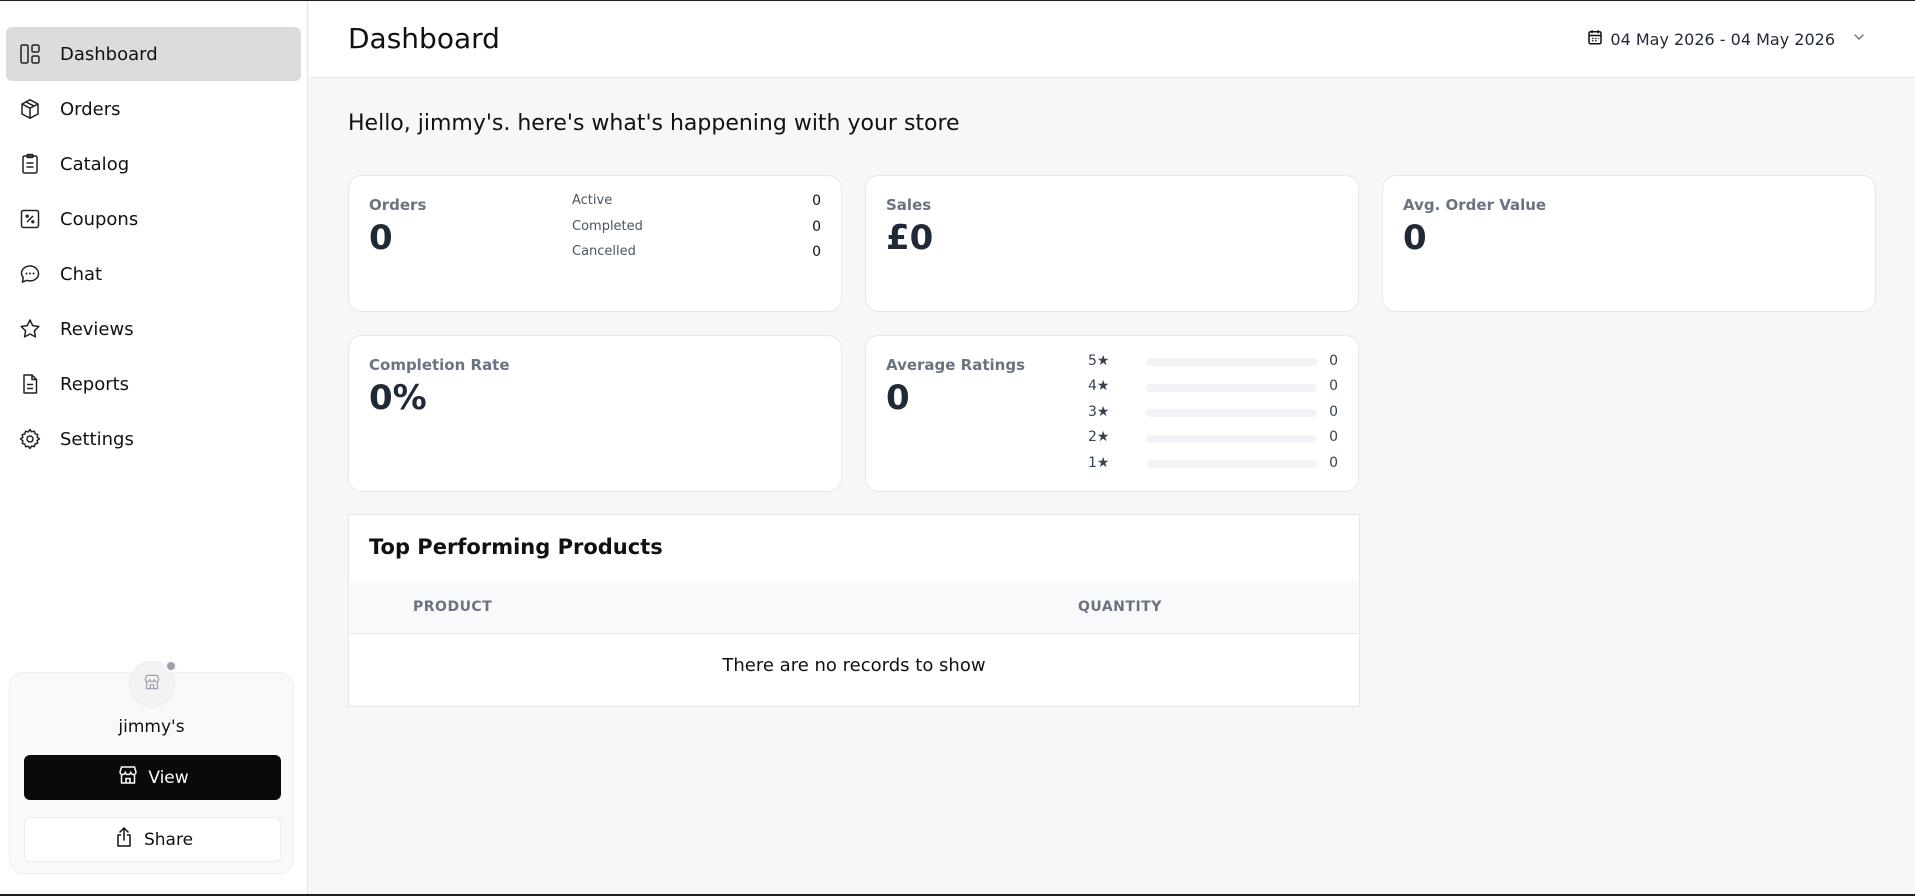  Describe the element at coordinates (604, 251) in the screenshot. I see `orders-cancelled-label: Cancelled` at that location.